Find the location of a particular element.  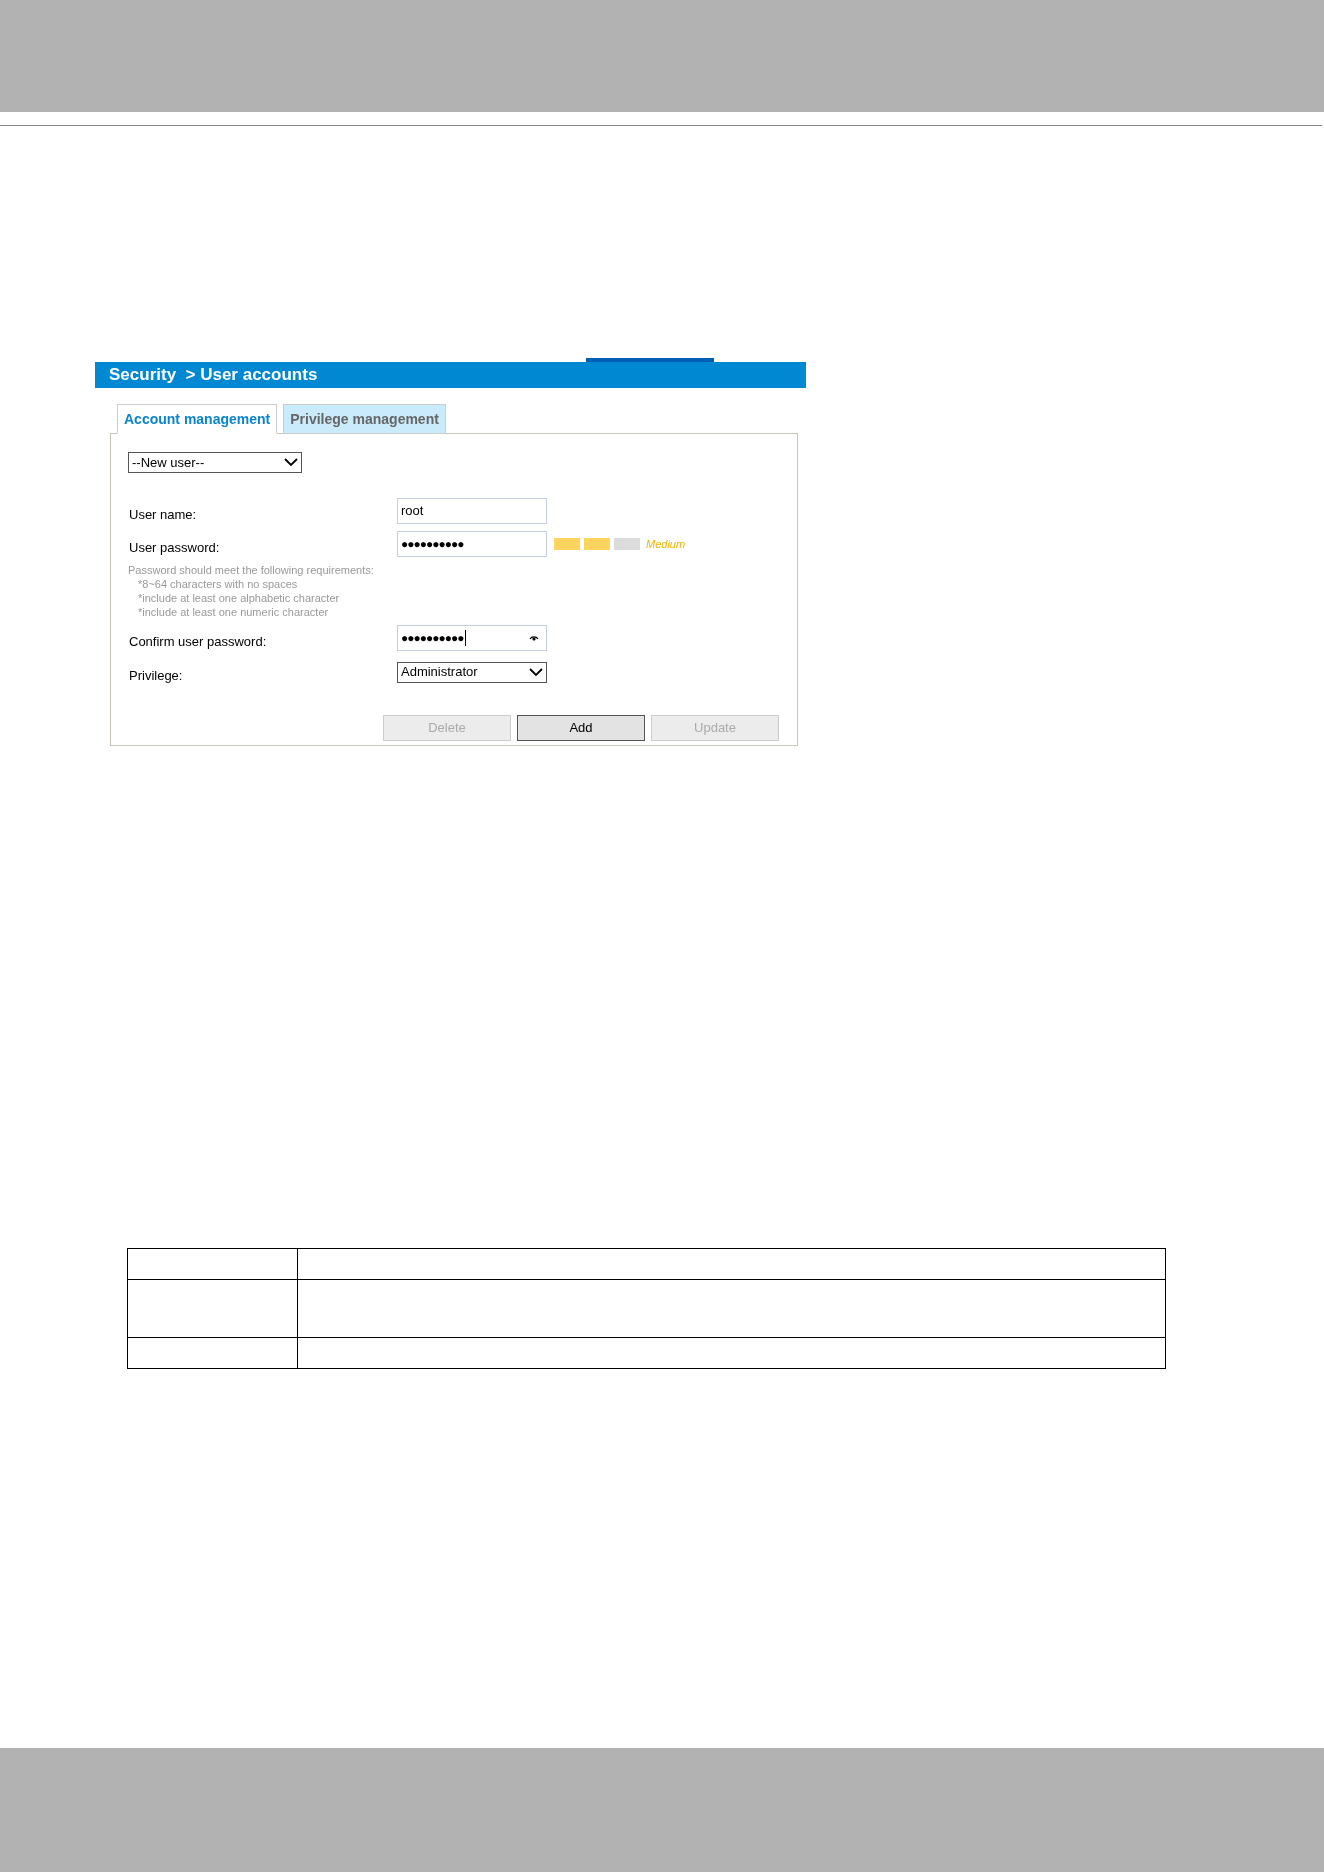

tab: Privilege management is located at coordinates (364, 419).